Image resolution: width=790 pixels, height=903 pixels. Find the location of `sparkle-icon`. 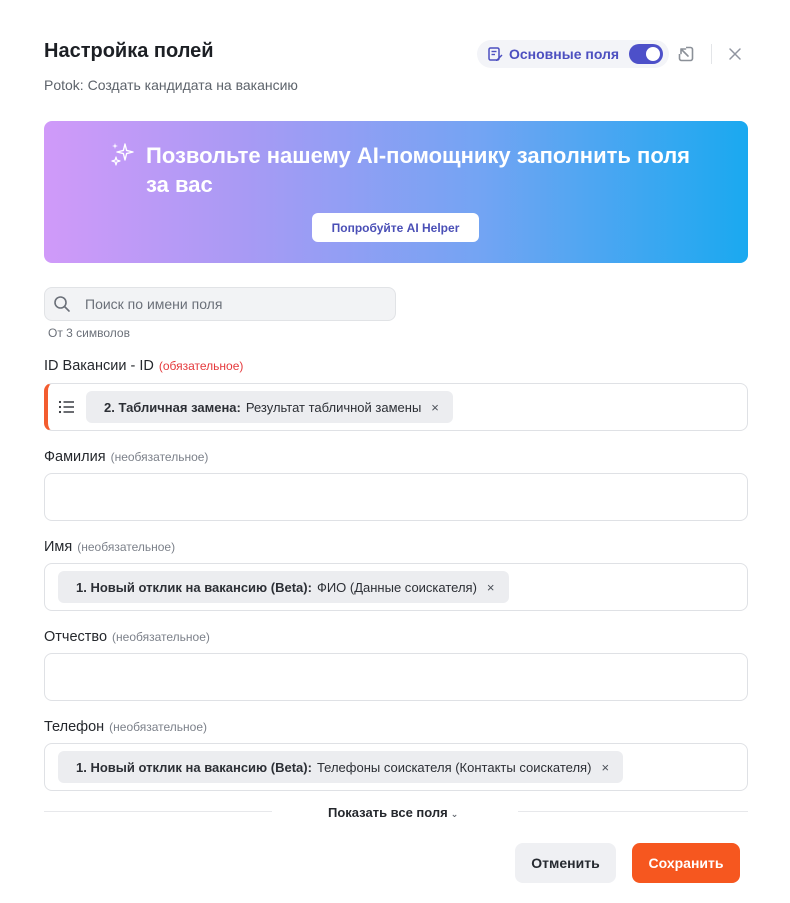

sparkle-icon is located at coordinates (122, 154).